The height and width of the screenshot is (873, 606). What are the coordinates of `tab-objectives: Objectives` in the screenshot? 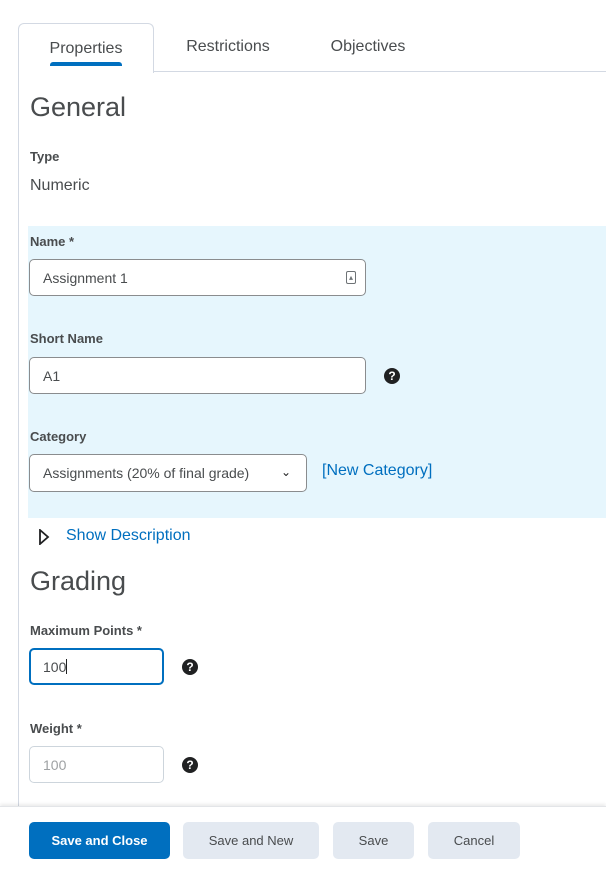 It's located at (368, 47).